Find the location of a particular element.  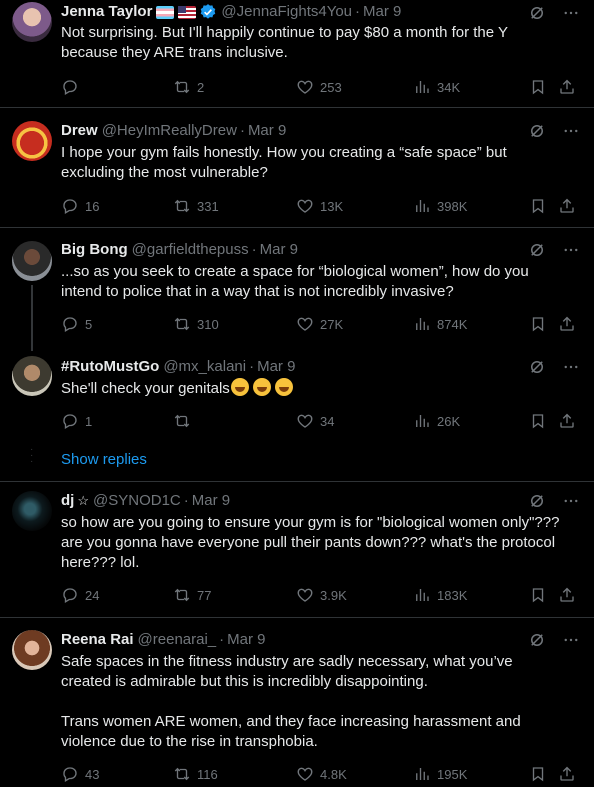

user-handle: @mx_kalani is located at coordinates (204, 367).